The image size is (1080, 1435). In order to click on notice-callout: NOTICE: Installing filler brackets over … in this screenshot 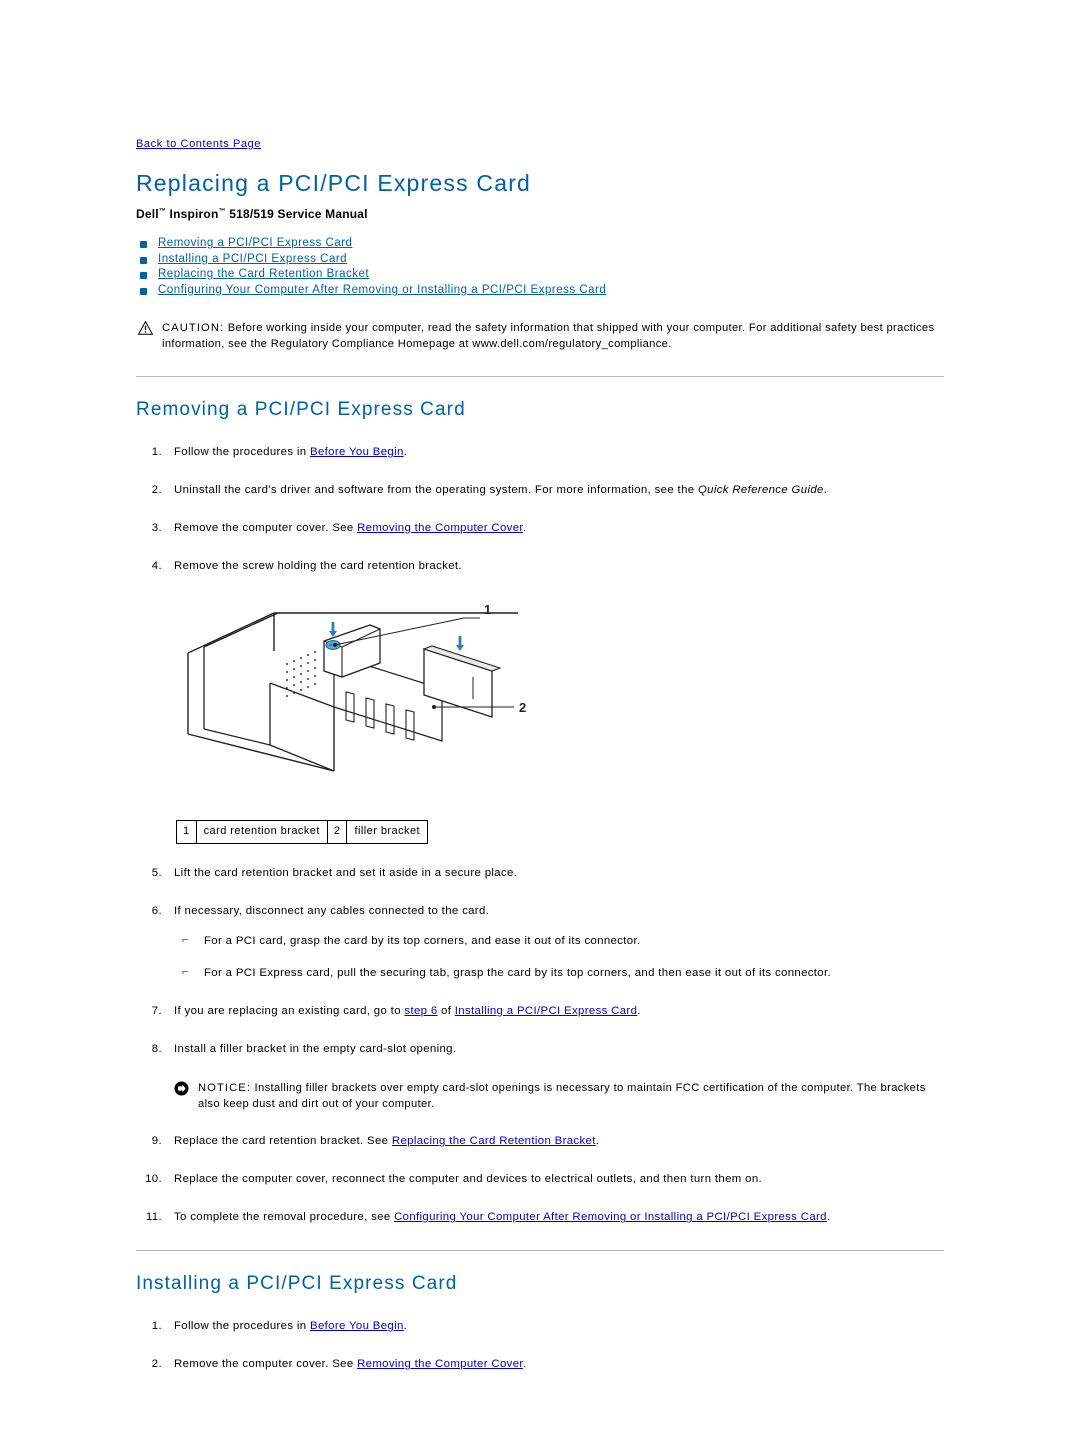, I will do `click(559, 1096)`.